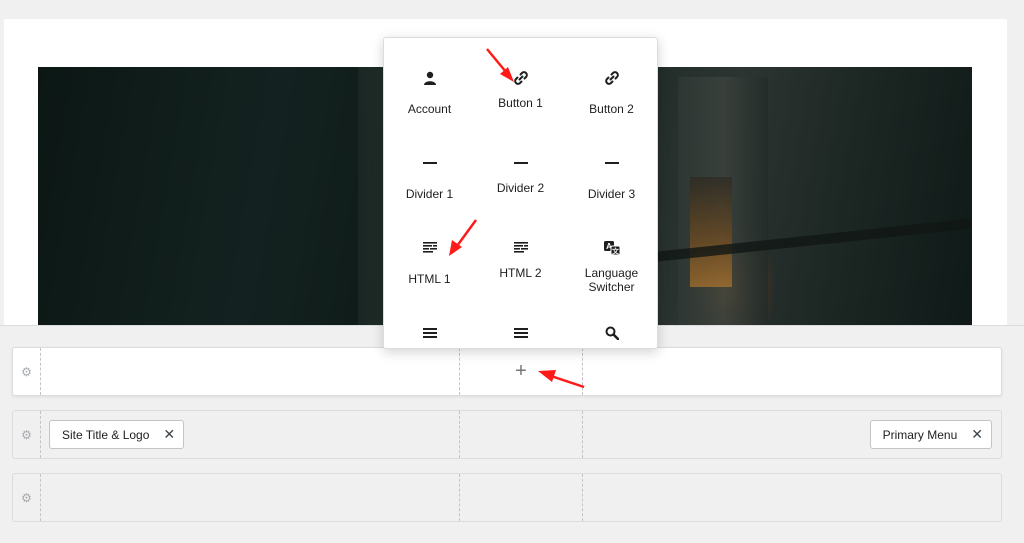 Image resolution: width=1024 pixels, height=543 pixels. I want to click on header-row-bottom: ⚙, so click(507, 497).